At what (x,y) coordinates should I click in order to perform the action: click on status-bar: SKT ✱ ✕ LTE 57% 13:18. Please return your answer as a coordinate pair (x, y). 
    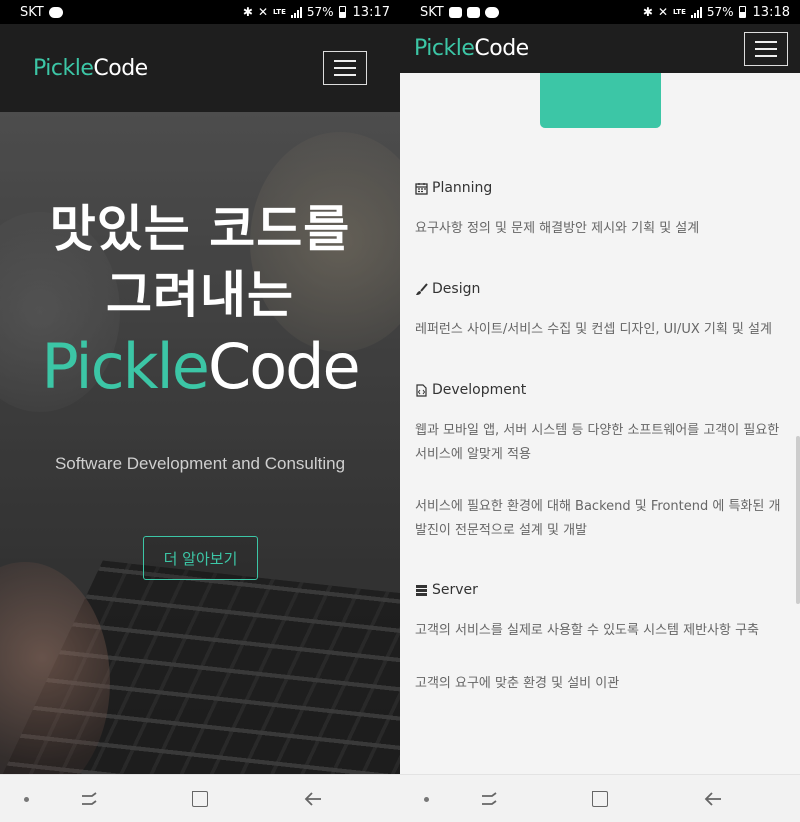
    Looking at the image, I should click on (600, 12).